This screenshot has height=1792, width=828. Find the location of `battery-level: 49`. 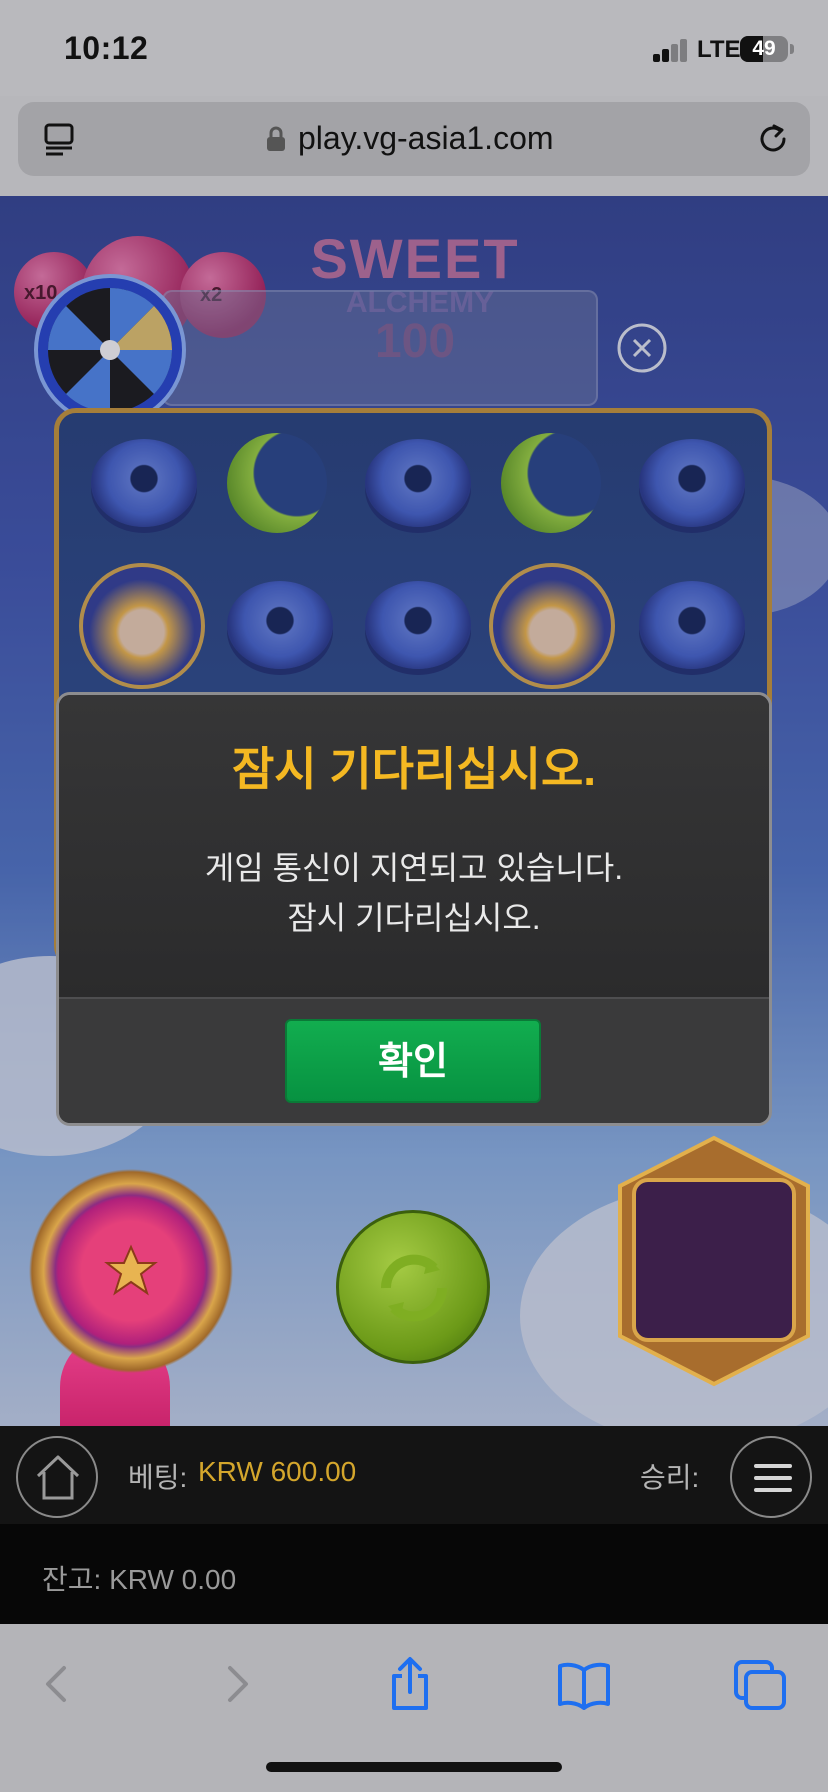

battery-level: 49 is located at coordinates (764, 48).